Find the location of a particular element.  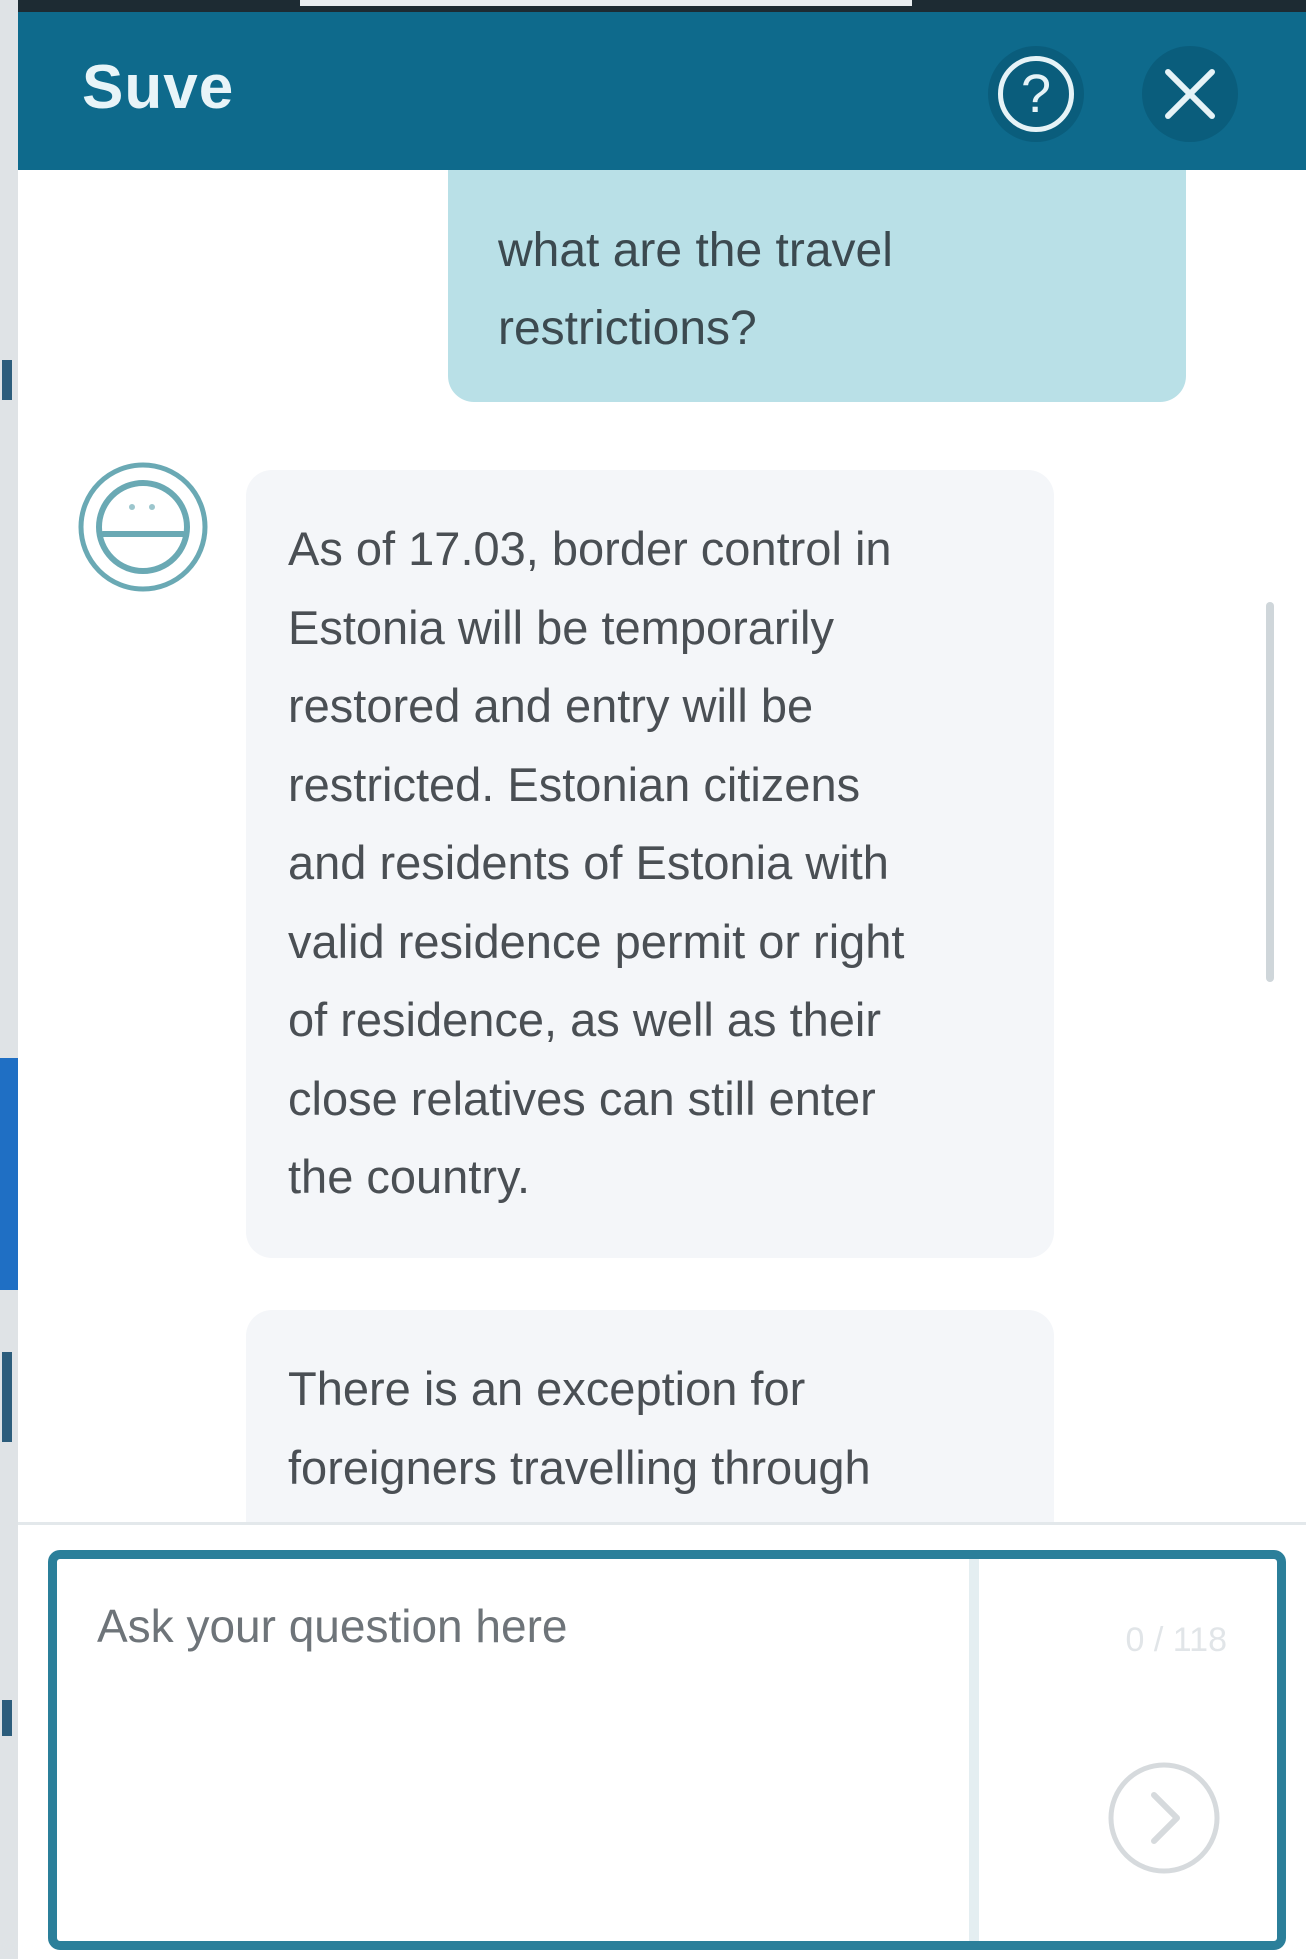

bot-message-line: the country. is located at coordinates (409, 1176).